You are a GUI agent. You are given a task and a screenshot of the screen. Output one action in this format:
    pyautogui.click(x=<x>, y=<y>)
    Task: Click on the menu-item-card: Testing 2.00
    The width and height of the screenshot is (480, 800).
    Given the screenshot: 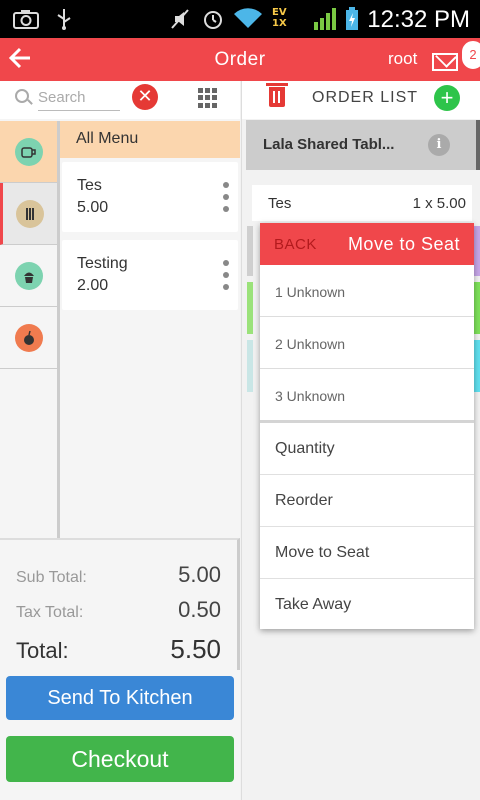 What is the action you would take?
    pyautogui.click(x=150, y=275)
    